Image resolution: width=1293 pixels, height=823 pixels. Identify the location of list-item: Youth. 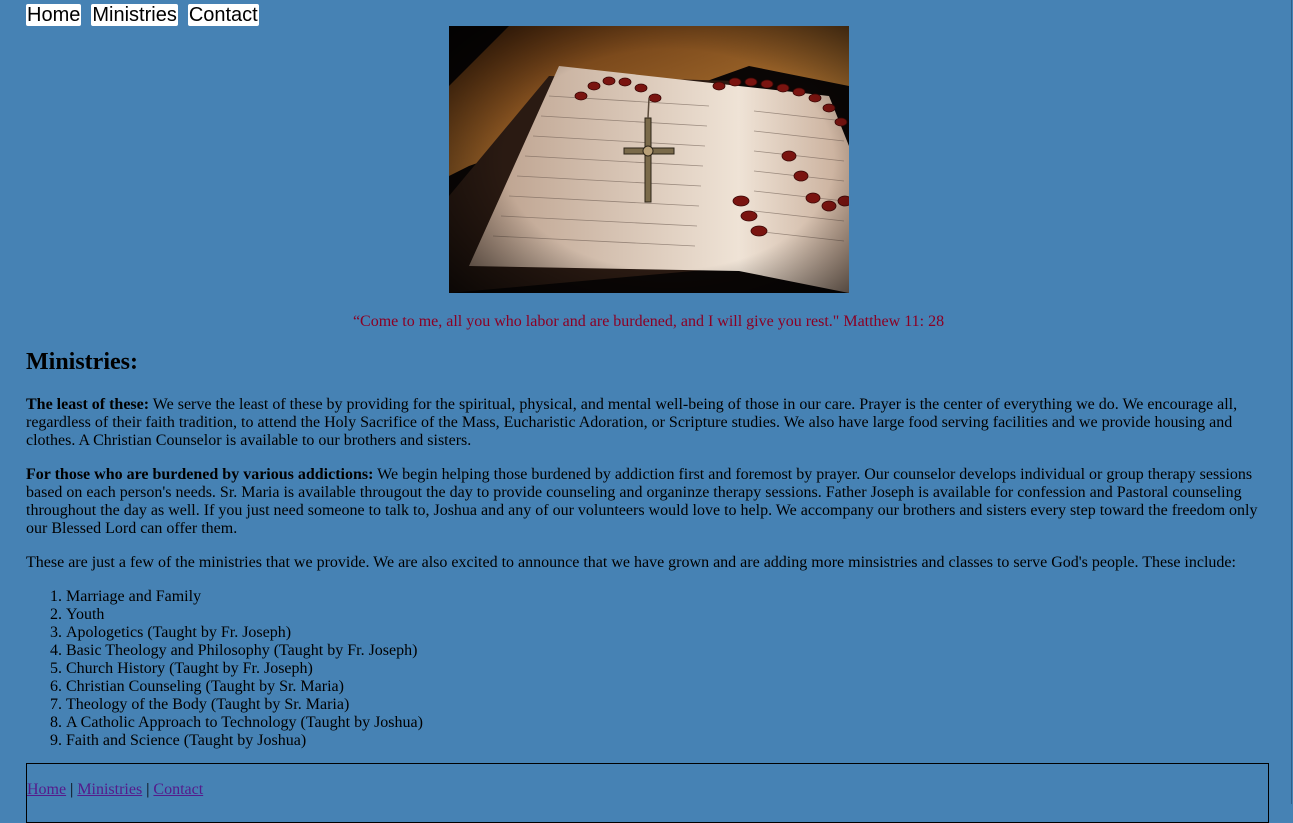
(666, 615).